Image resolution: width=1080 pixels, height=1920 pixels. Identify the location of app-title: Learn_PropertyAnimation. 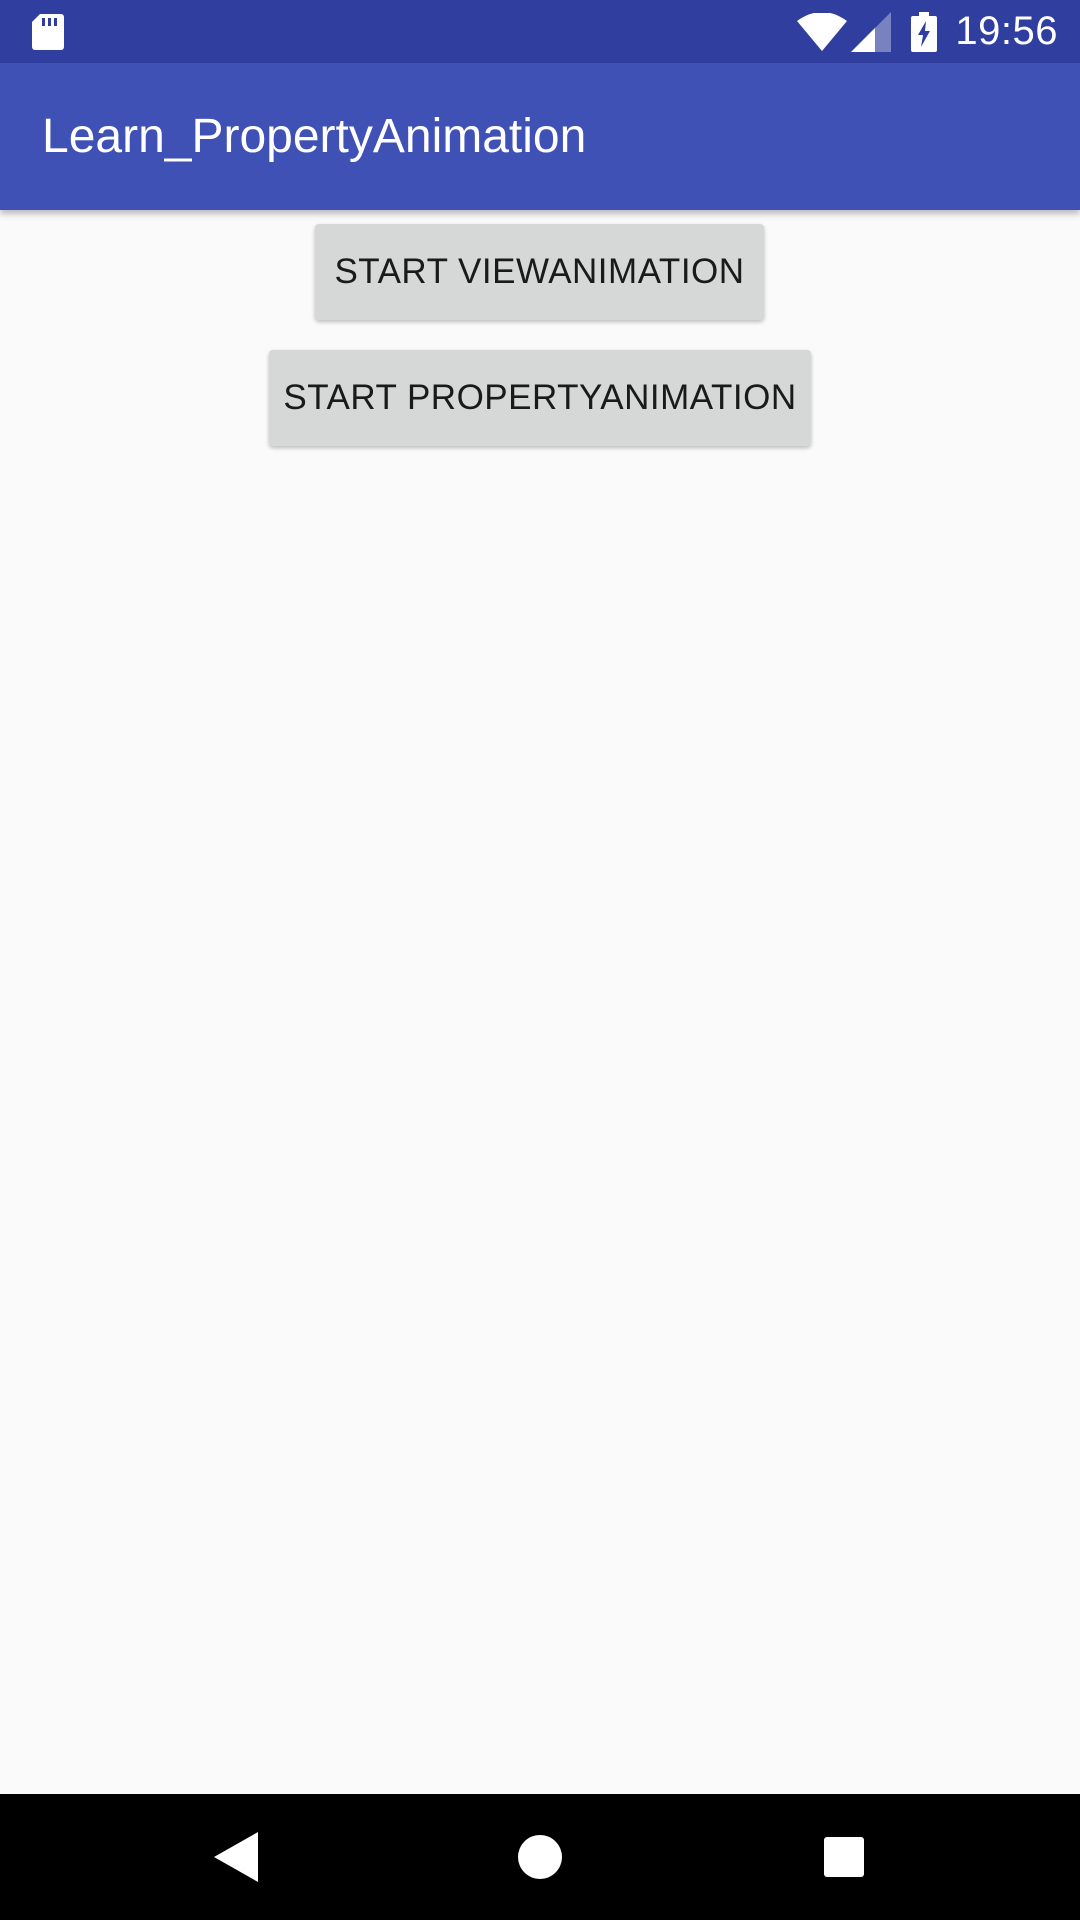
(314, 136).